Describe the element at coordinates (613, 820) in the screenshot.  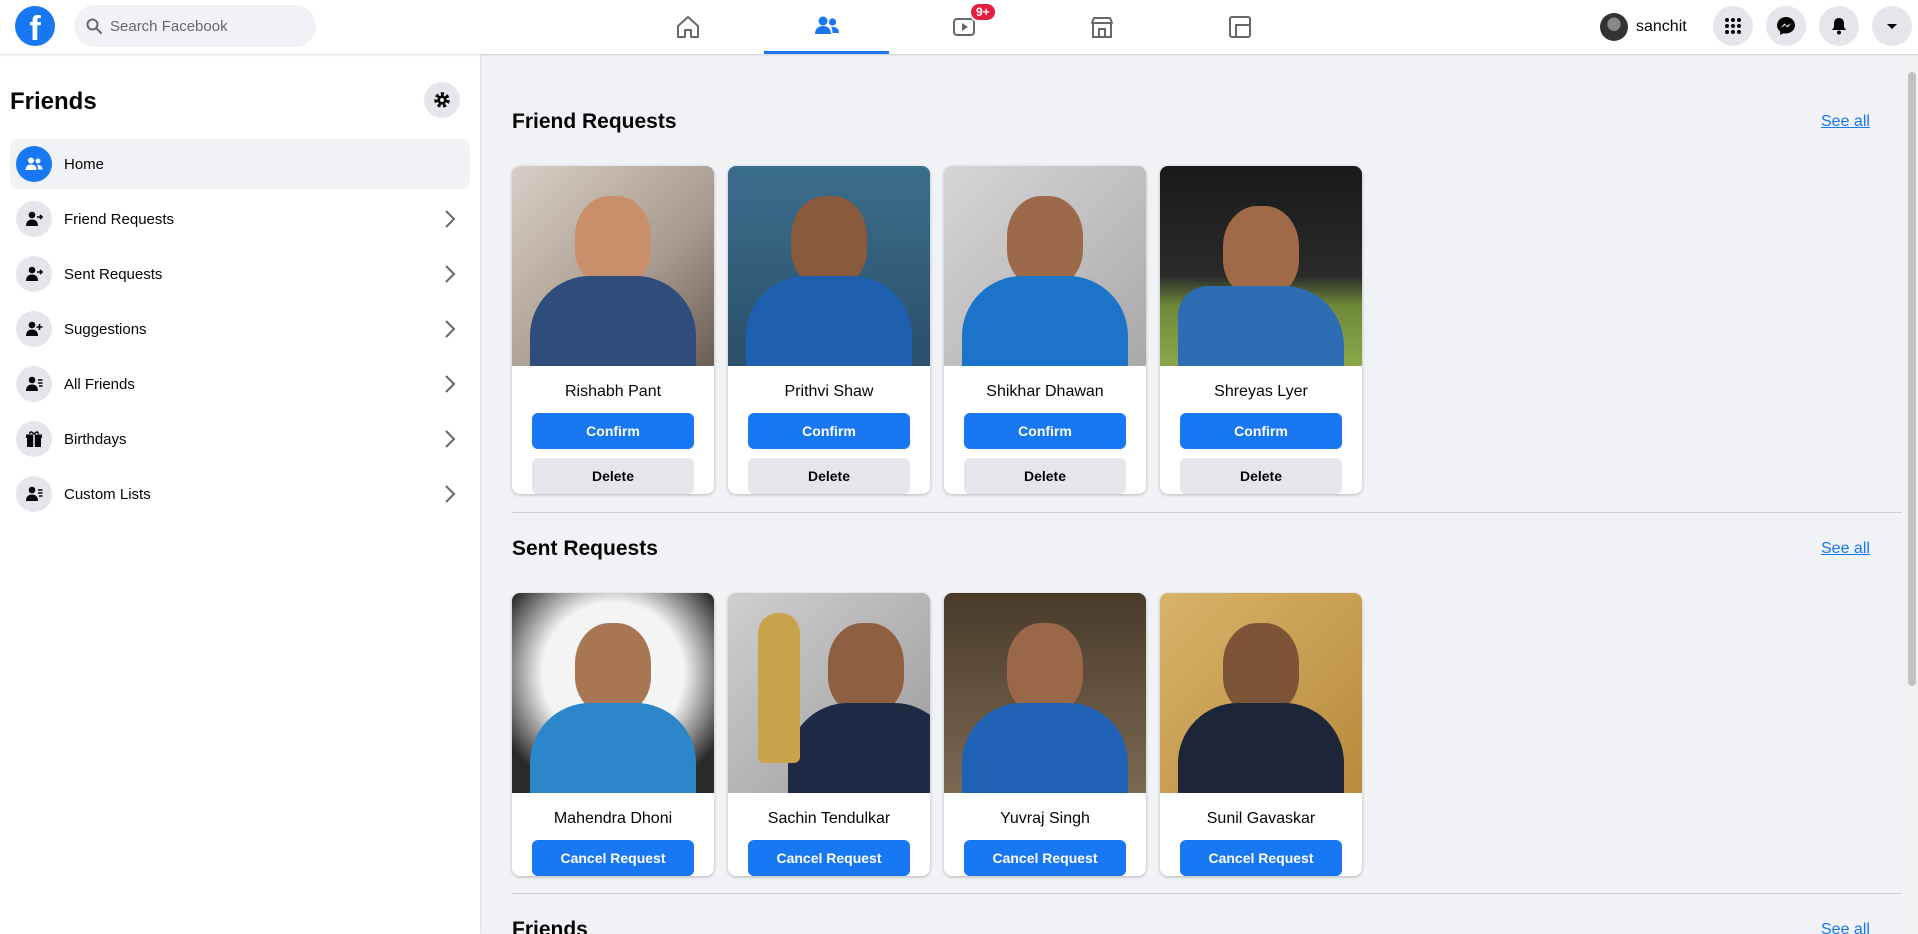
I see `person-name: Mahendra Dhoni` at that location.